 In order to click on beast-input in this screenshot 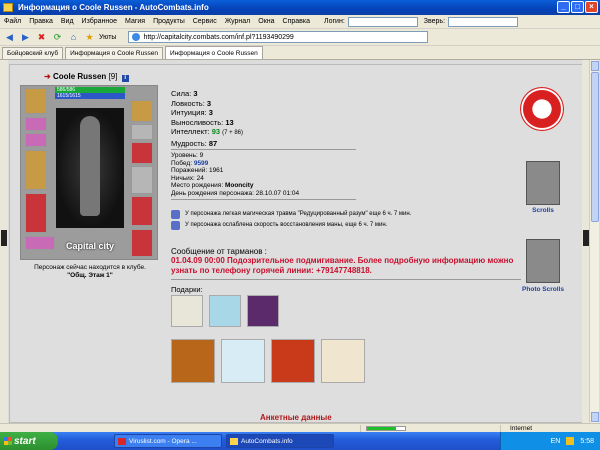, I will do `click(483, 21)`.